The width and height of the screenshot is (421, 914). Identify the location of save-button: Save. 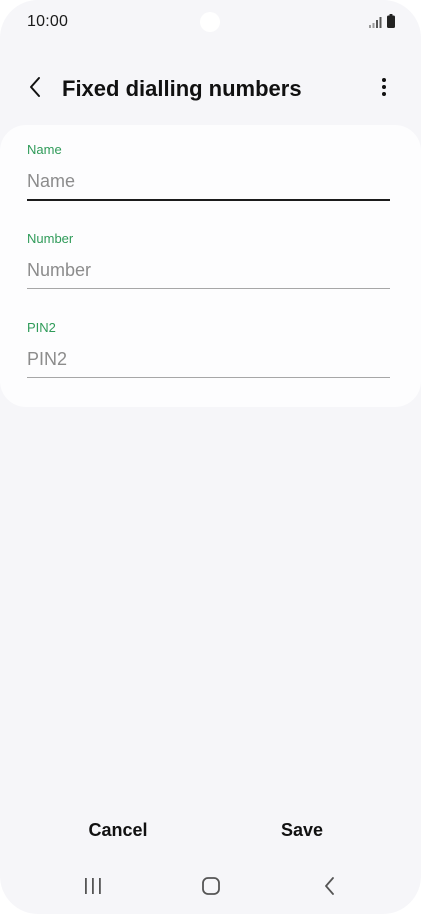
(302, 830).